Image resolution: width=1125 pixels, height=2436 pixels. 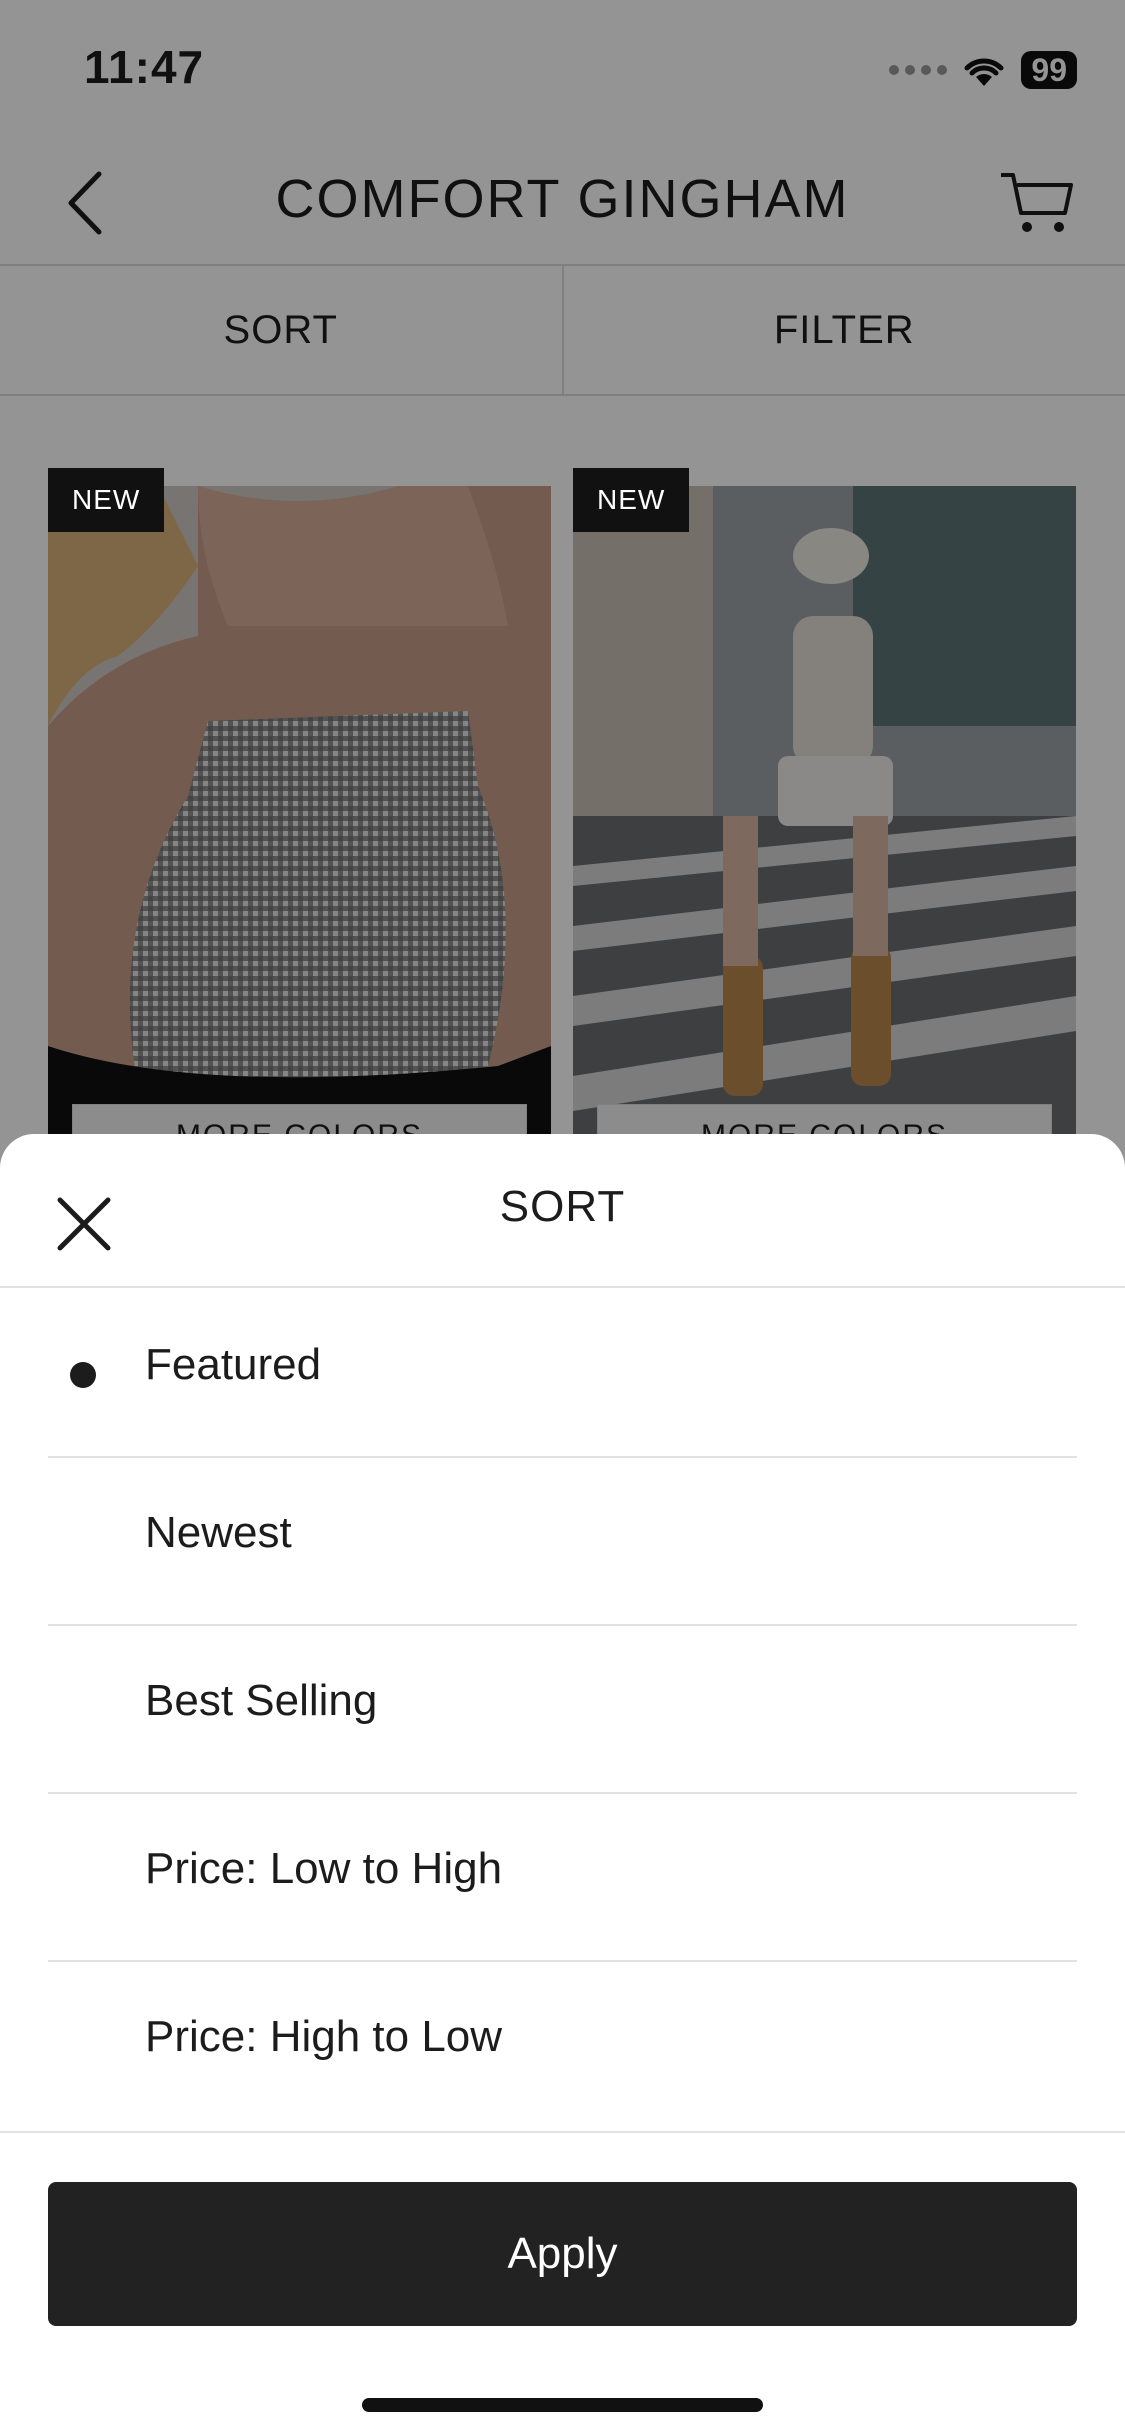 I want to click on close-button, so click(x=84, y=1224).